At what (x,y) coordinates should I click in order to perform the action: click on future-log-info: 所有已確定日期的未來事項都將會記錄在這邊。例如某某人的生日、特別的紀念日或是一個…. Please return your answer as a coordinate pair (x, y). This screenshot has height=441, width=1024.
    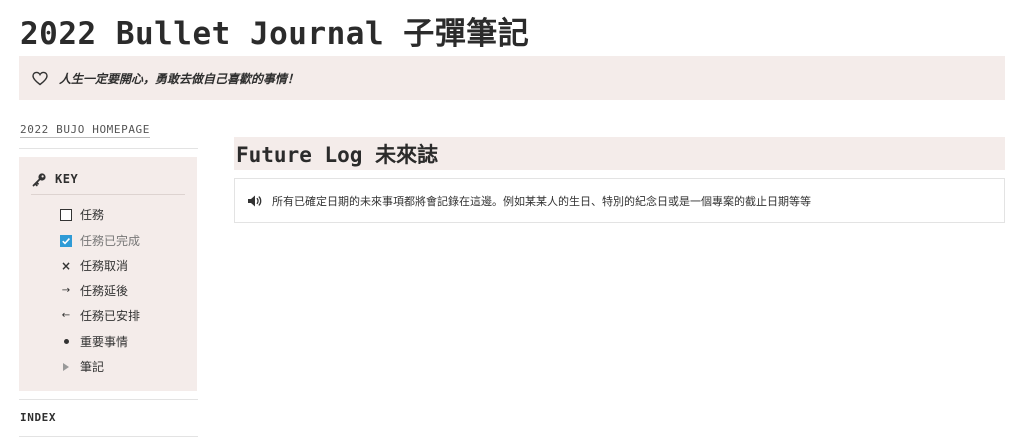
    Looking at the image, I should click on (619, 200).